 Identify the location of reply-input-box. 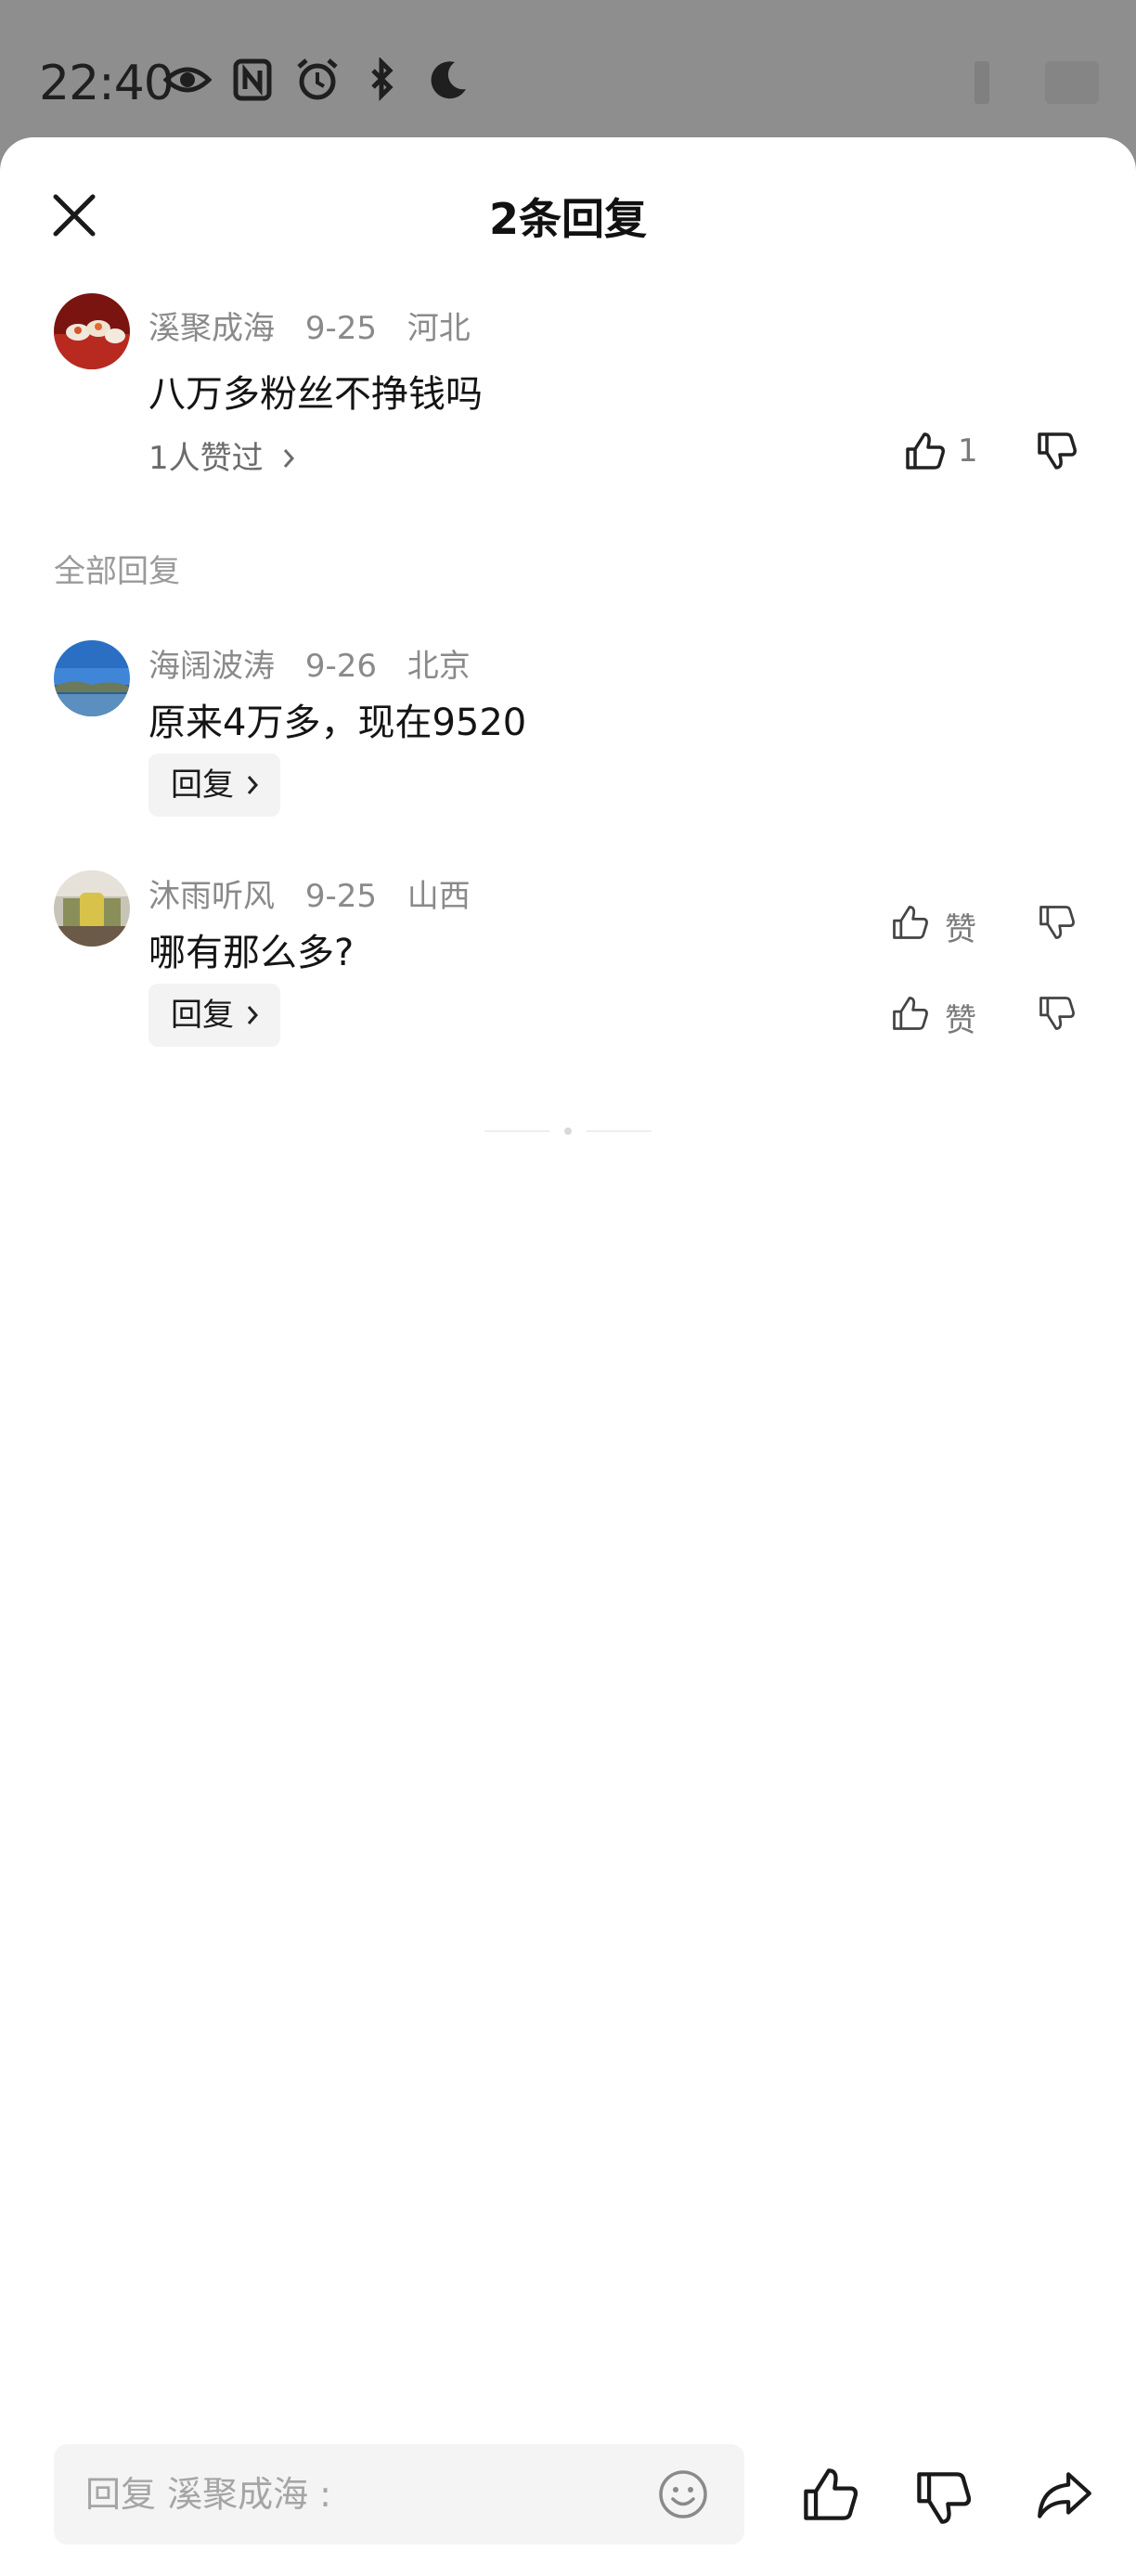
(399, 2494).